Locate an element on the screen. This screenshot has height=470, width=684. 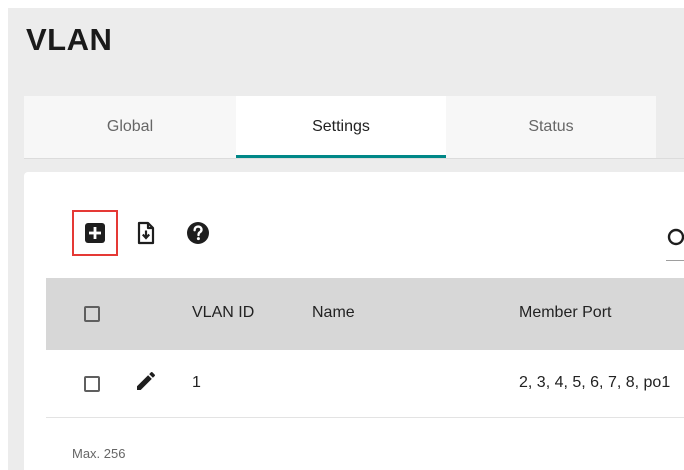
tab-bar: Global Settings Status is located at coordinates (340, 127).